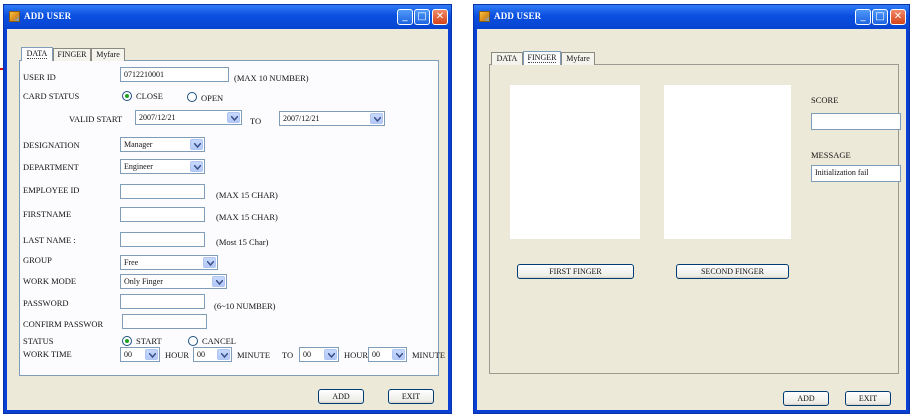 The width and height of the screenshot is (913, 417). I want to click on user-id-hint: (MAX 10 NUMBER), so click(271, 78).